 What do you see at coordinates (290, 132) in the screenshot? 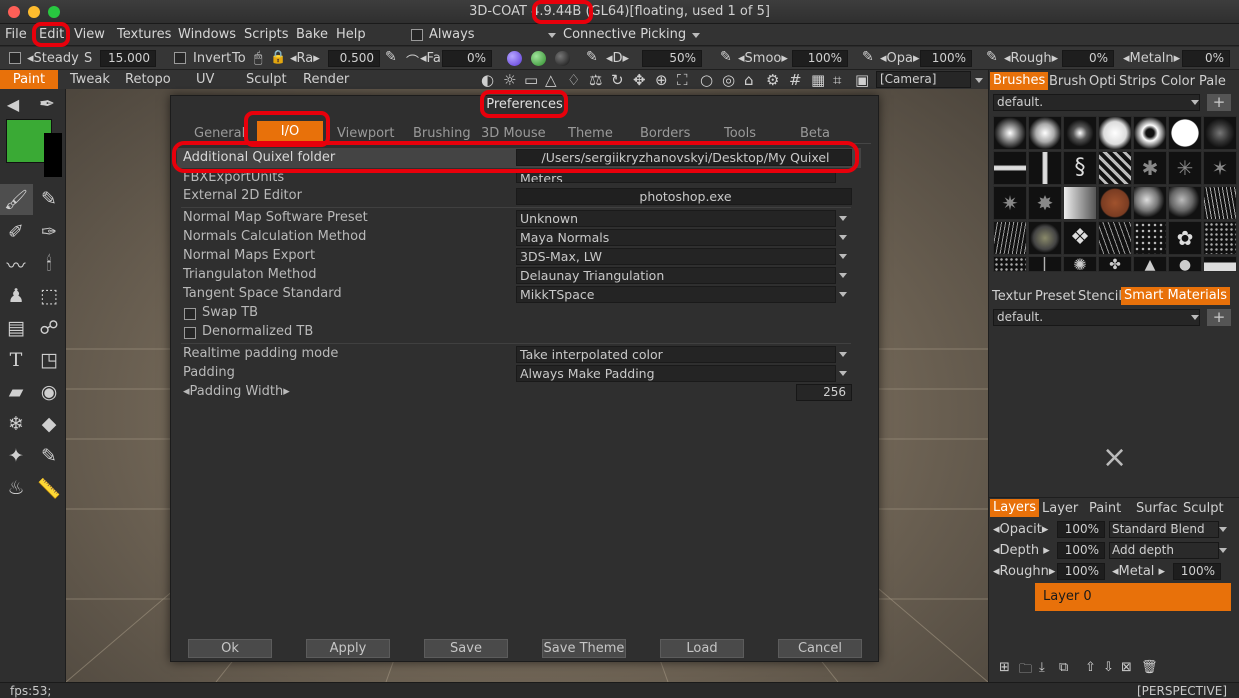
I see `tab-io: I/O` at bounding box center [290, 132].